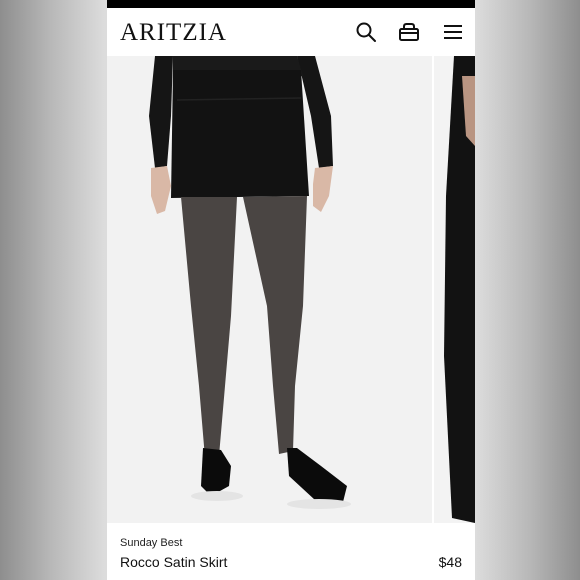 Image resolution: width=580 pixels, height=580 pixels. I want to click on brand-logo: ARITZIA, so click(173, 33).